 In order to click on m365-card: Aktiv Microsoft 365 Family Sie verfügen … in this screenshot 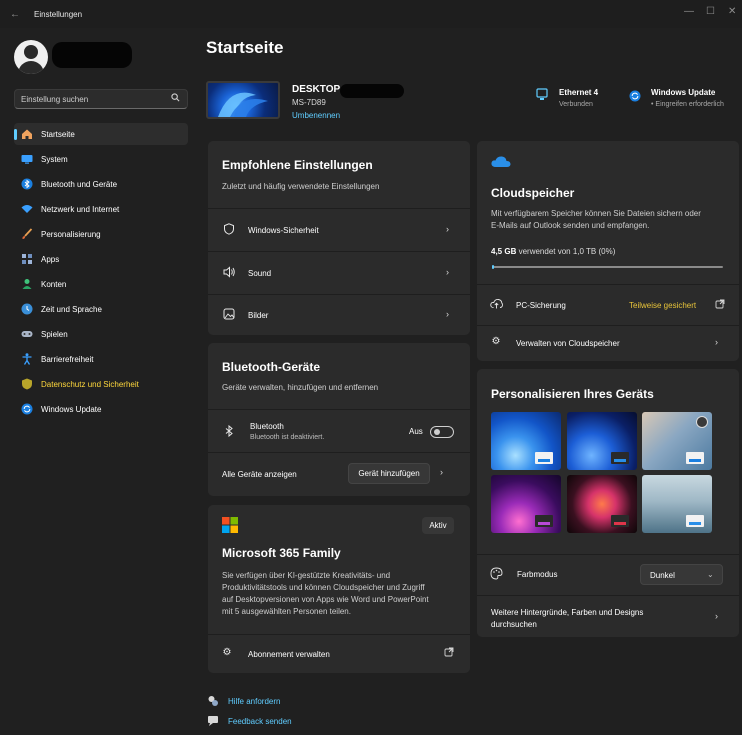, I will do `click(339, 589)`.